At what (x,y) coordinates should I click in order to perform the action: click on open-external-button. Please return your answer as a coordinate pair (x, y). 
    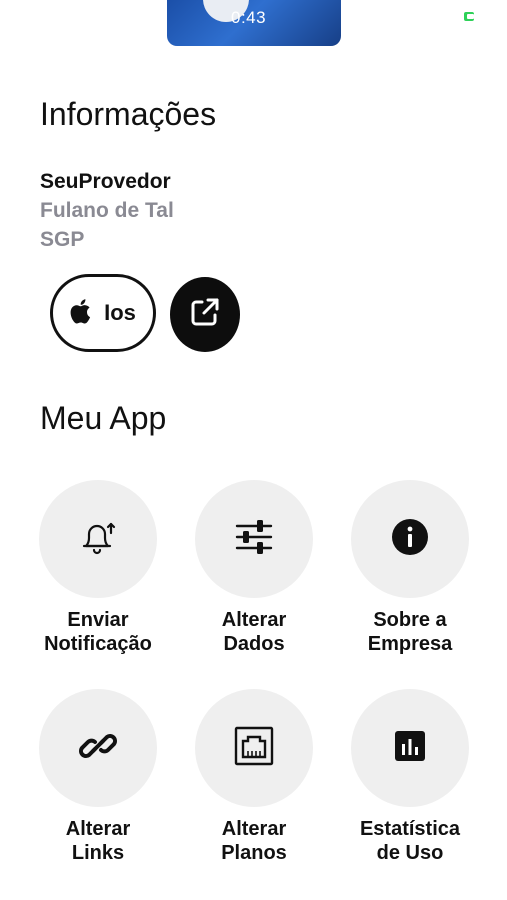
    Looking at the image, I should click on (205, 314).